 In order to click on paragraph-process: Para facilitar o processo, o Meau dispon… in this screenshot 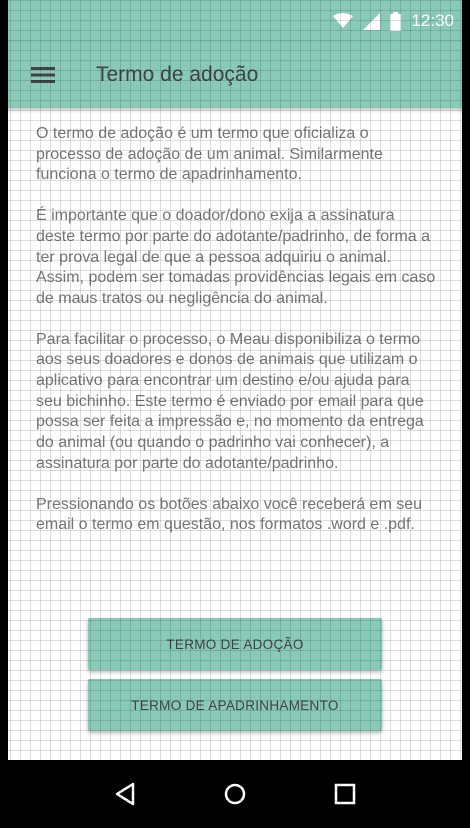, I will do `click(230, 401)`.